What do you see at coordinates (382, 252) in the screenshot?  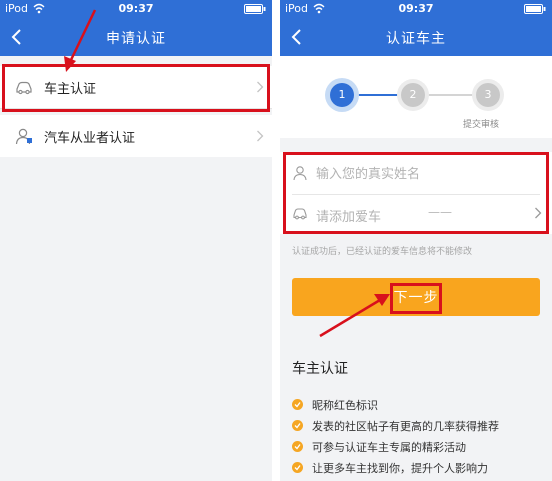 I see `certification-notice: 认证成功后，已经认证的爱车信息将不能修改` at bounding box center [382, 252].